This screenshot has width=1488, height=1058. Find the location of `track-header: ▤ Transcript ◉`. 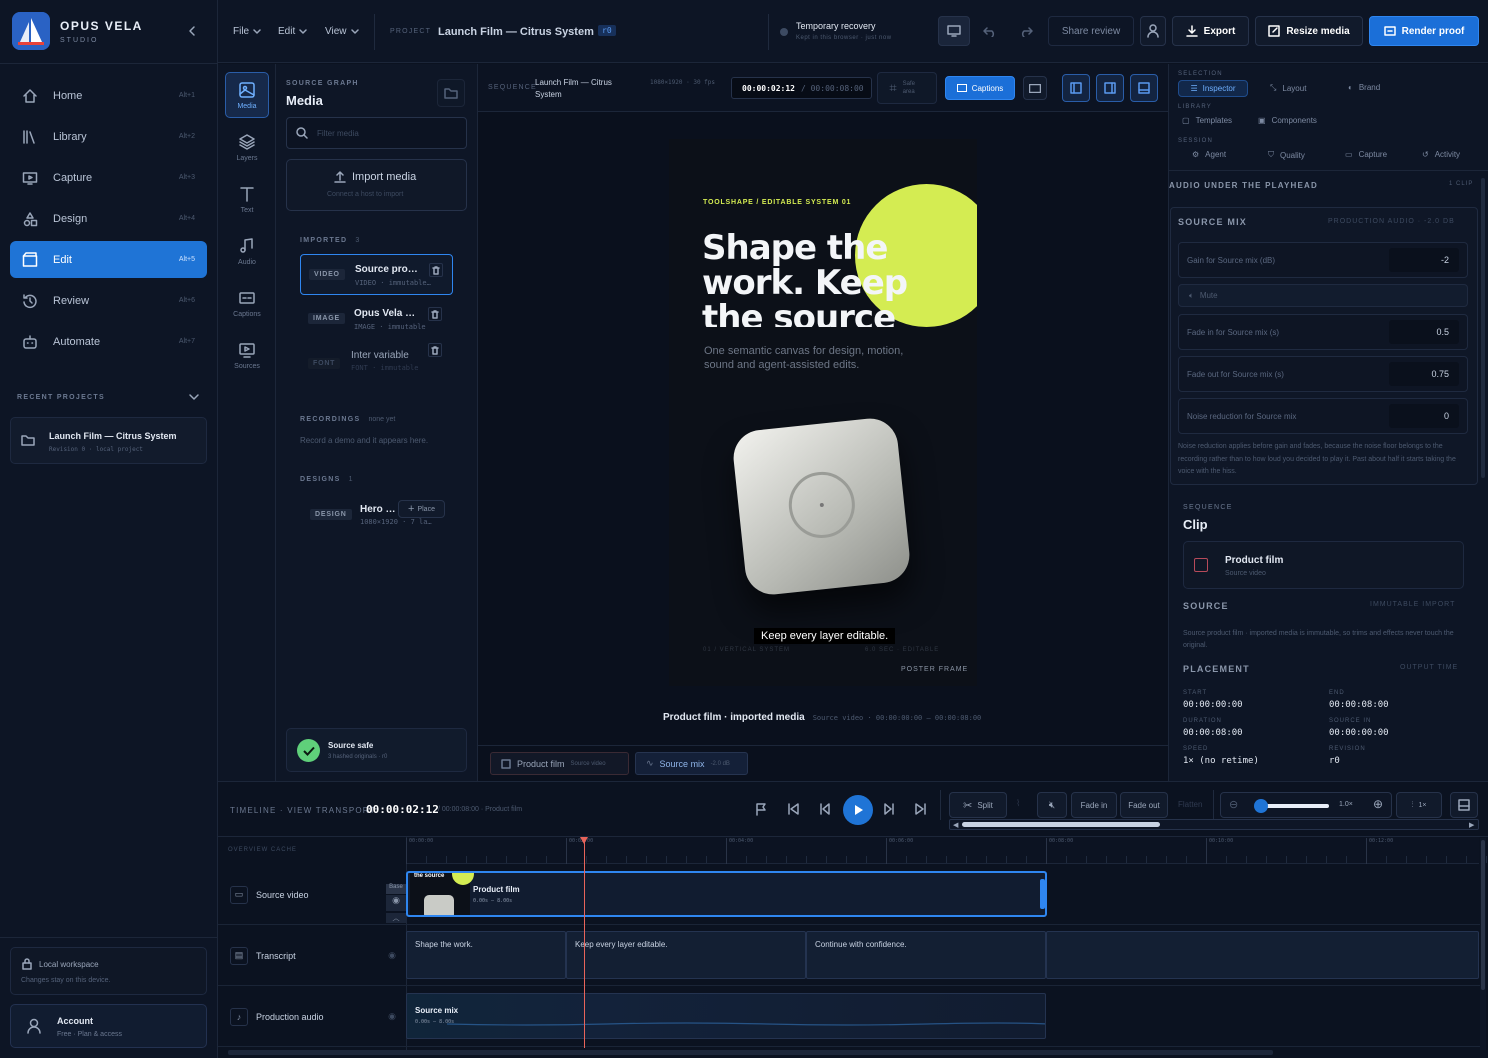

track-header: ▤ Transcript ◉ is located at coordinates (313, 955).